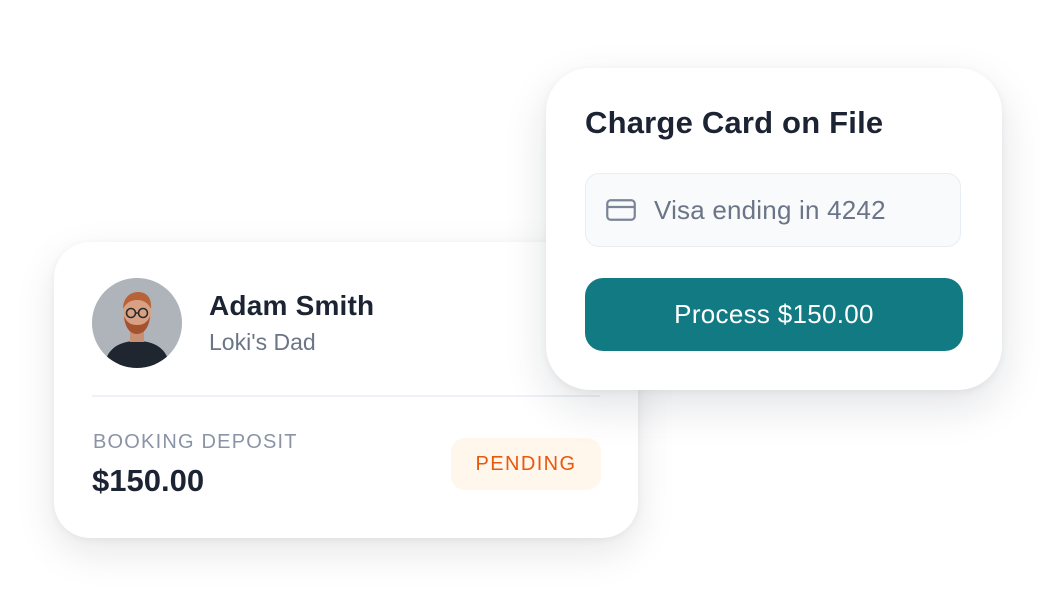 This screenshot has width=1056, height=600. What do you see at coordinates (195, 442) in the screenshot?
I see `deposit-label: BOOKING DEPOSIT` at bounding box center [195, 442].